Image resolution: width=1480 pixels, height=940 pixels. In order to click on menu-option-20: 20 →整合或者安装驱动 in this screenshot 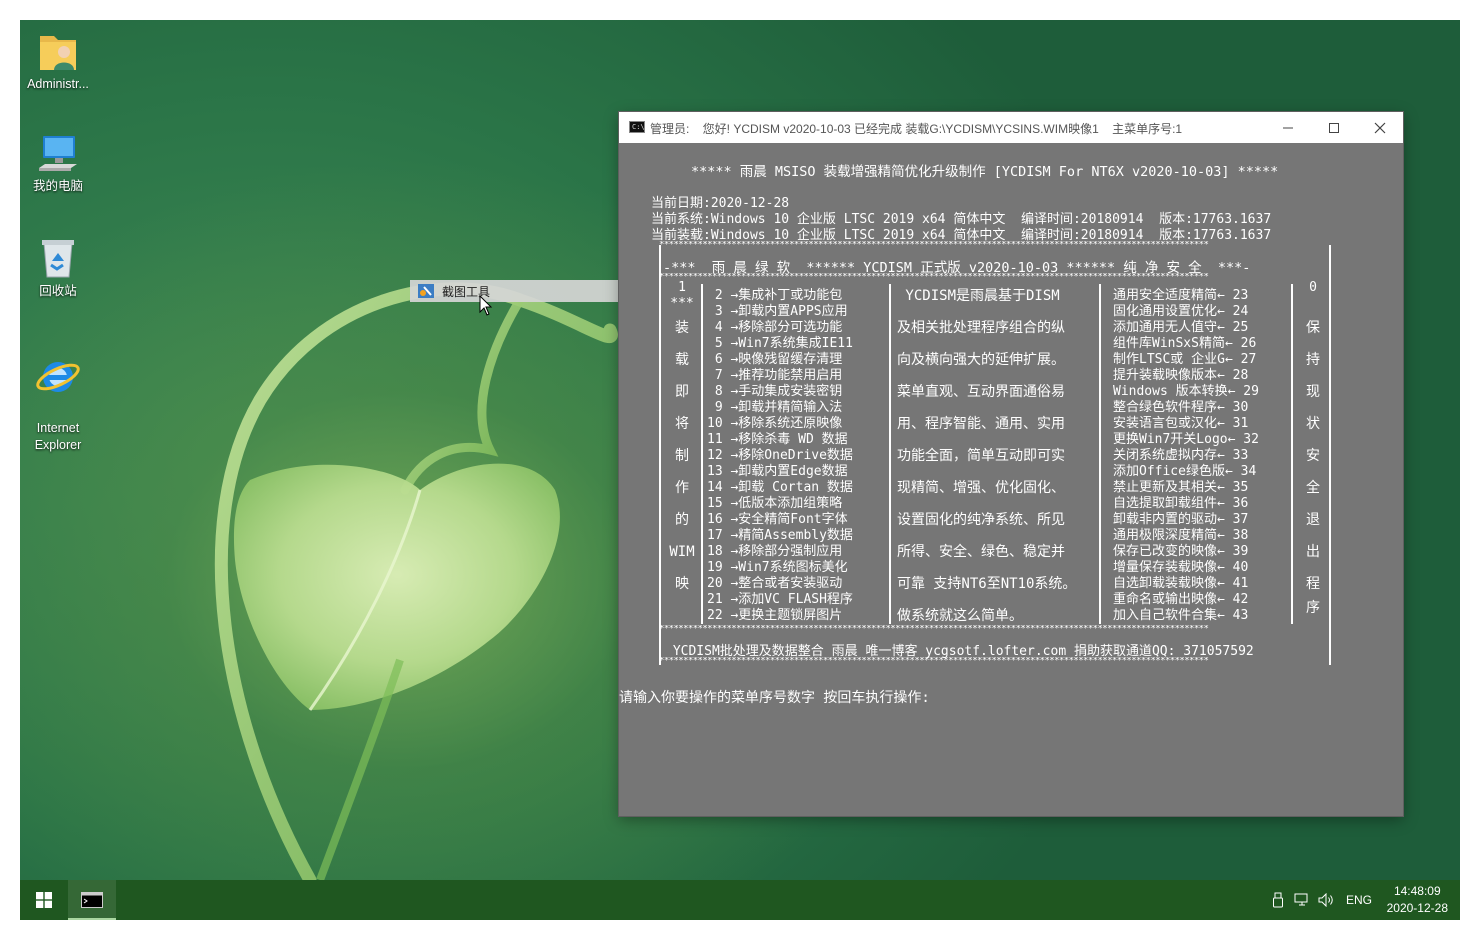, I will do `click(780, 584)`.